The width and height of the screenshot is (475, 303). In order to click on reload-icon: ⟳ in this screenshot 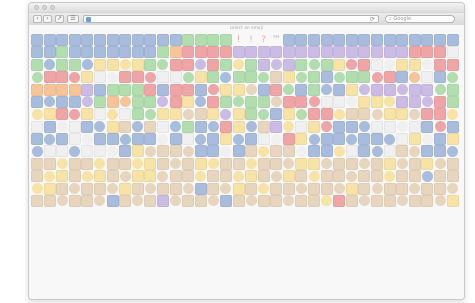, I will do `click(372, 19)`.